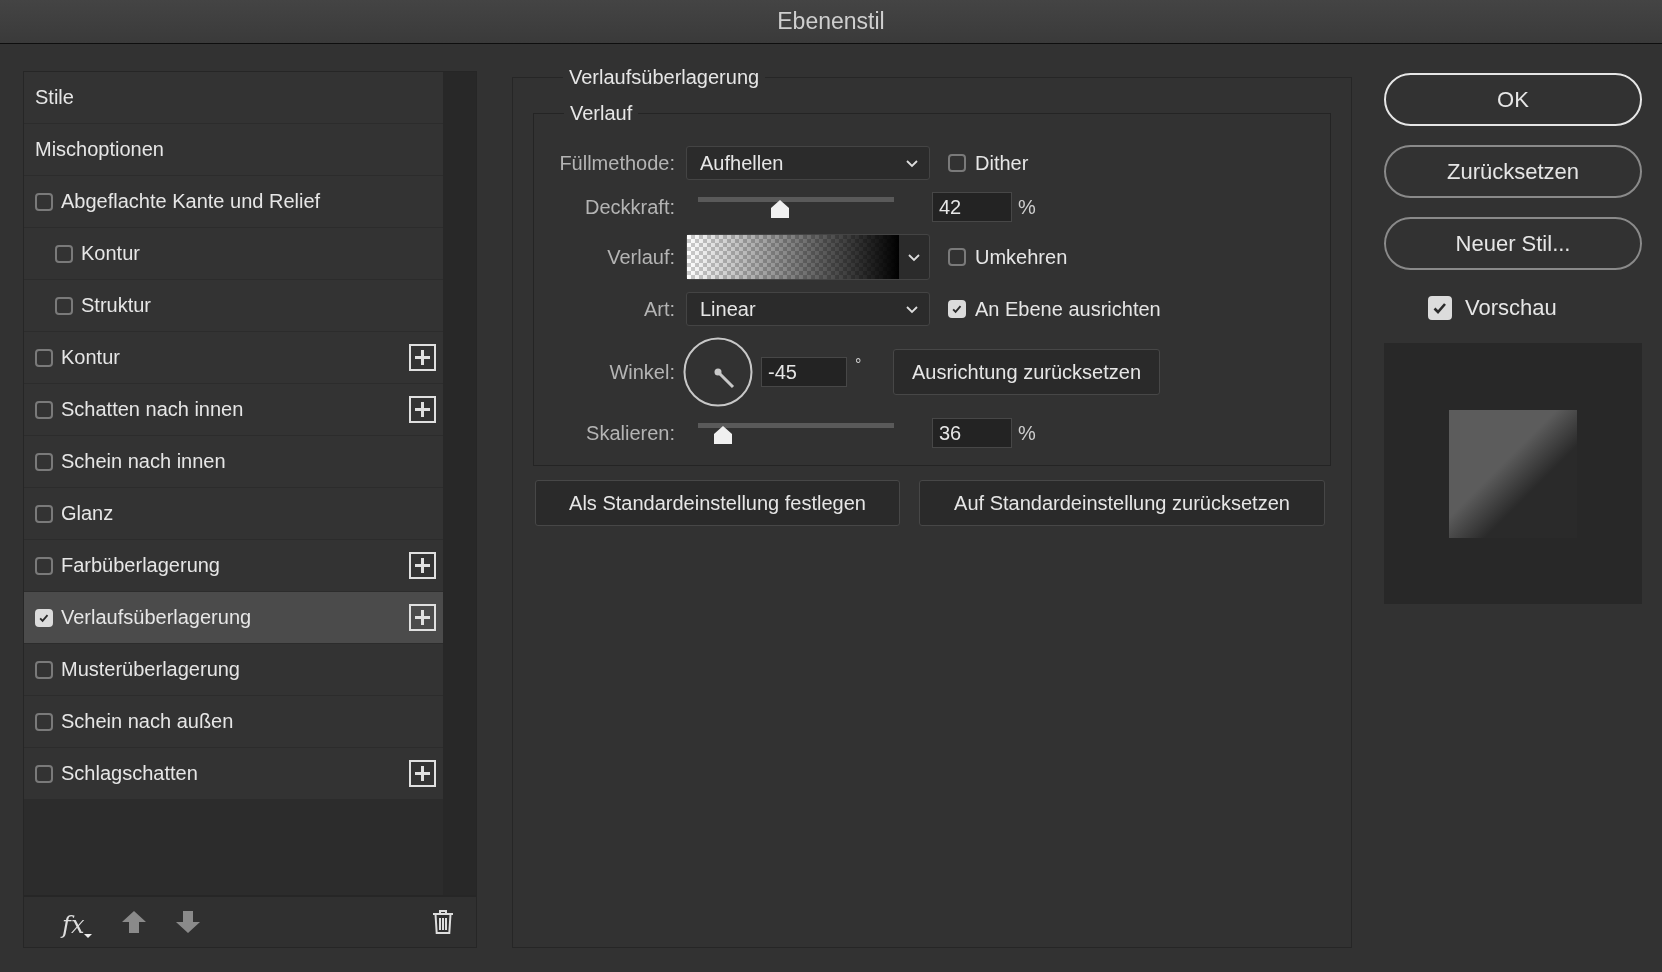 Image resolution: width=1662 pixels, height=972 pixels. I want to click on angle-dial, so click(718, 372).